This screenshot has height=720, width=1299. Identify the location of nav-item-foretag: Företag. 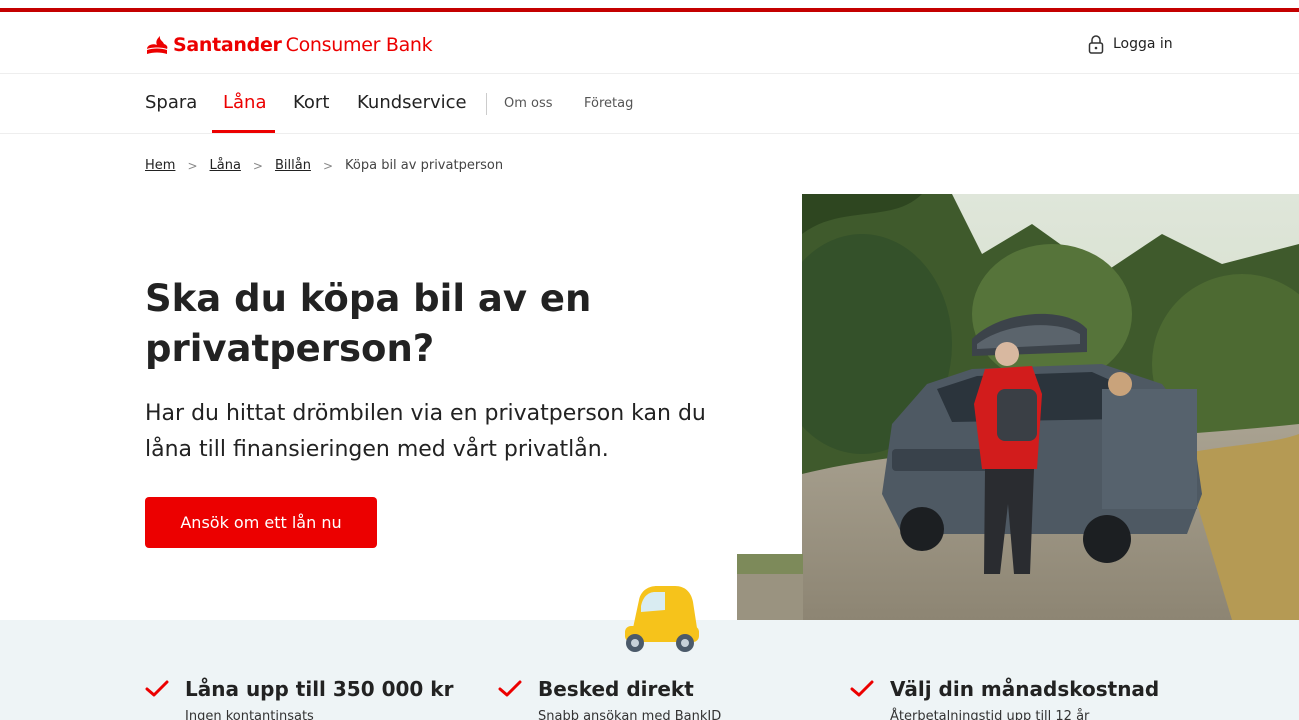
(608, 103).